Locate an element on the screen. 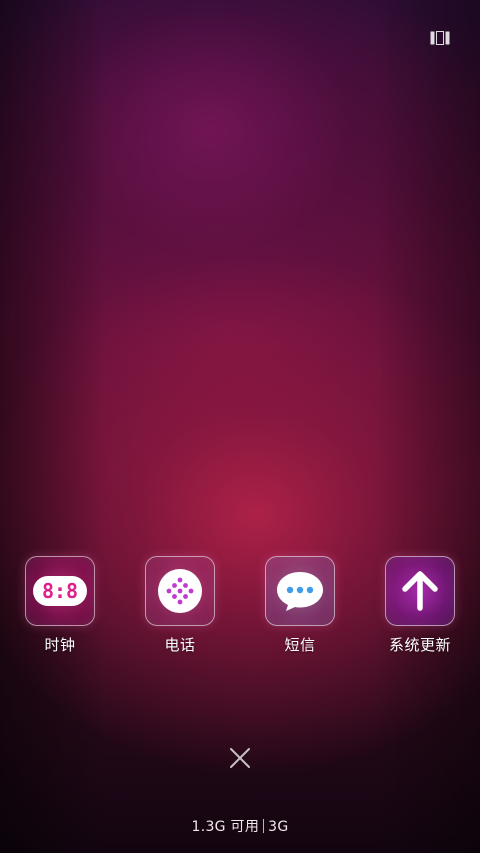 Image resolution: width=480 pixels, height=853 pixels. arrow-up-icon is located at coordinates (420, 591).